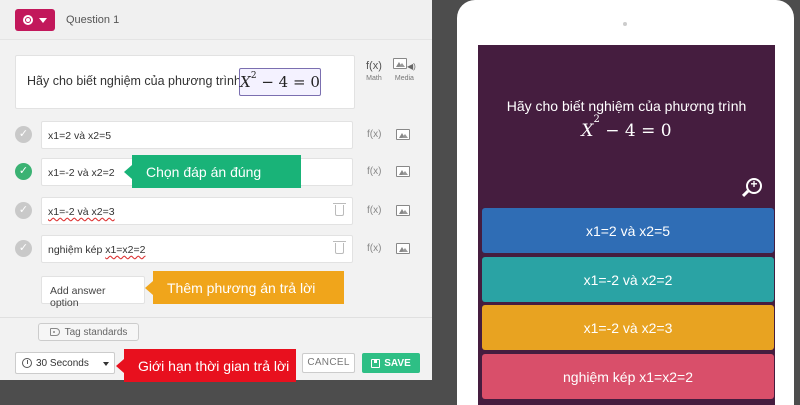 The width and height of the screenshot is (800, 405). What do you see at coordinates (96, 332) in the screenshot?
I see `tag-standards-label: Tag standards` at bounding box center [96, 332].